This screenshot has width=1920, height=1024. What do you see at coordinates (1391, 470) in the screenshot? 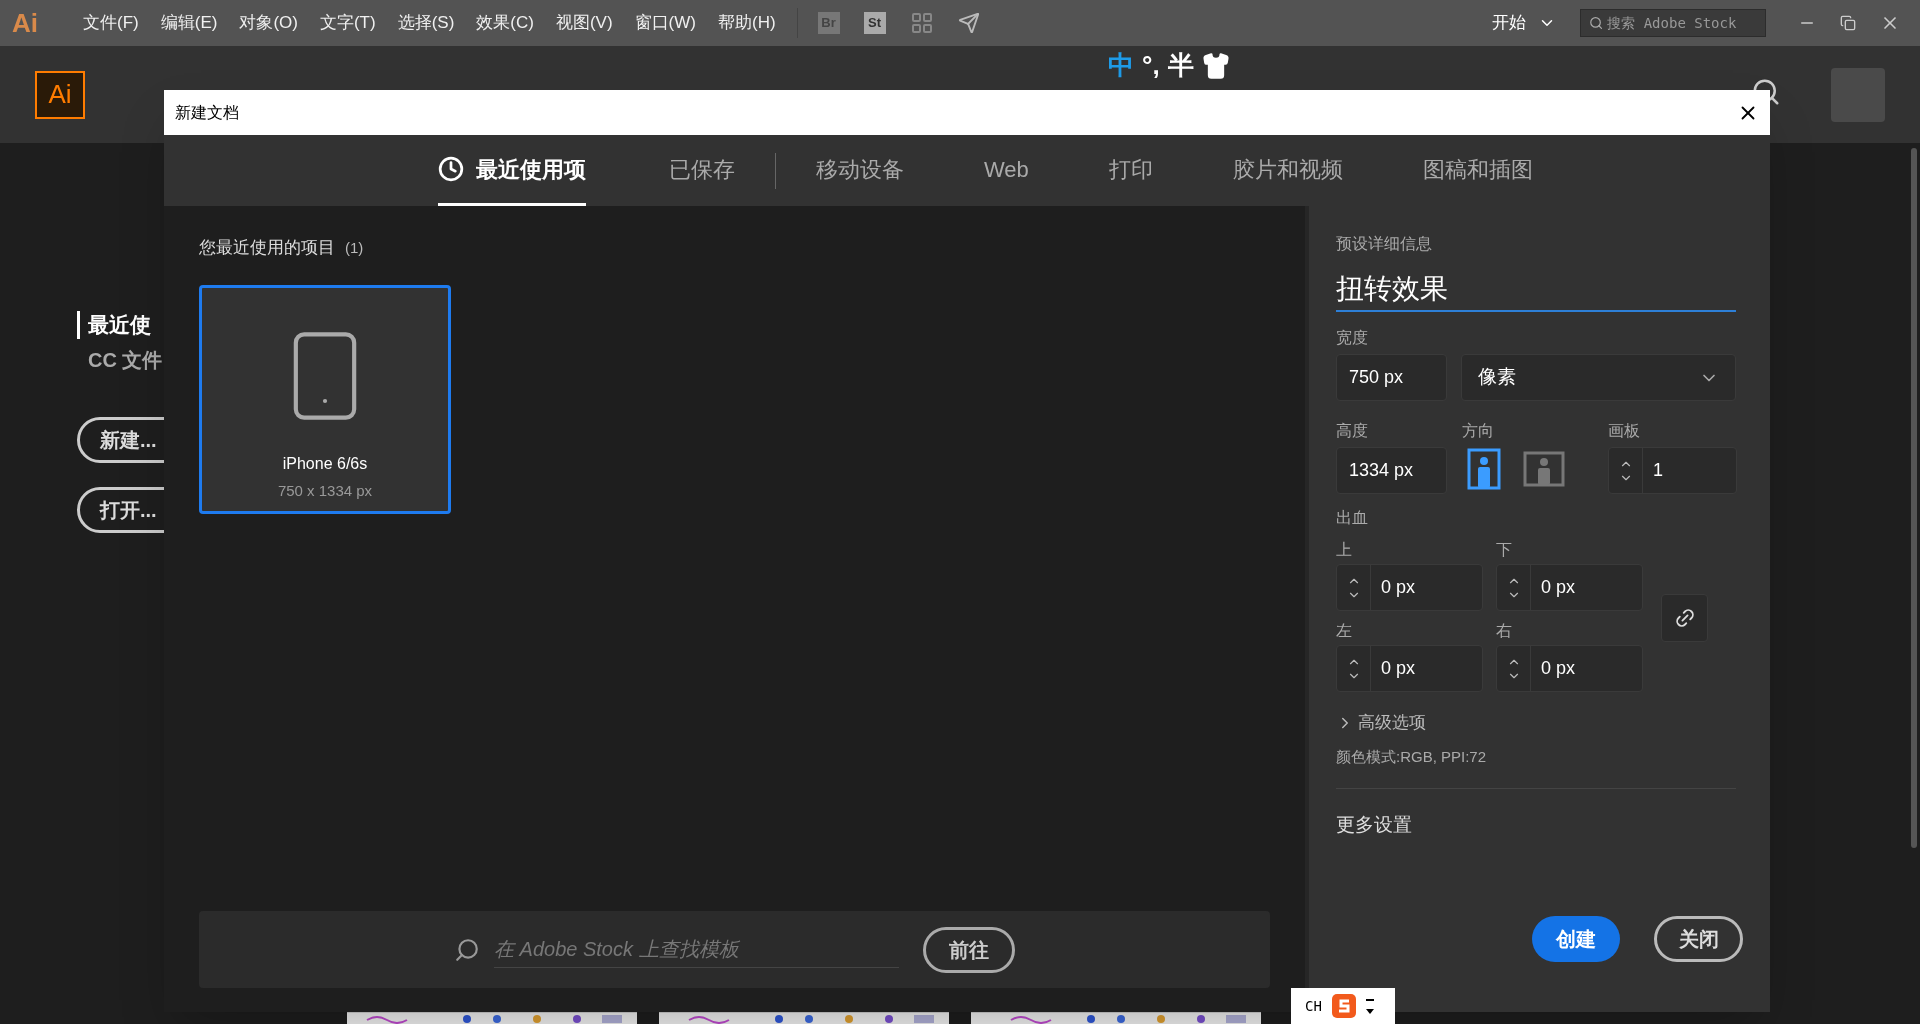
I see `height-field: 1334 px` at bounding box center [1391, 470].